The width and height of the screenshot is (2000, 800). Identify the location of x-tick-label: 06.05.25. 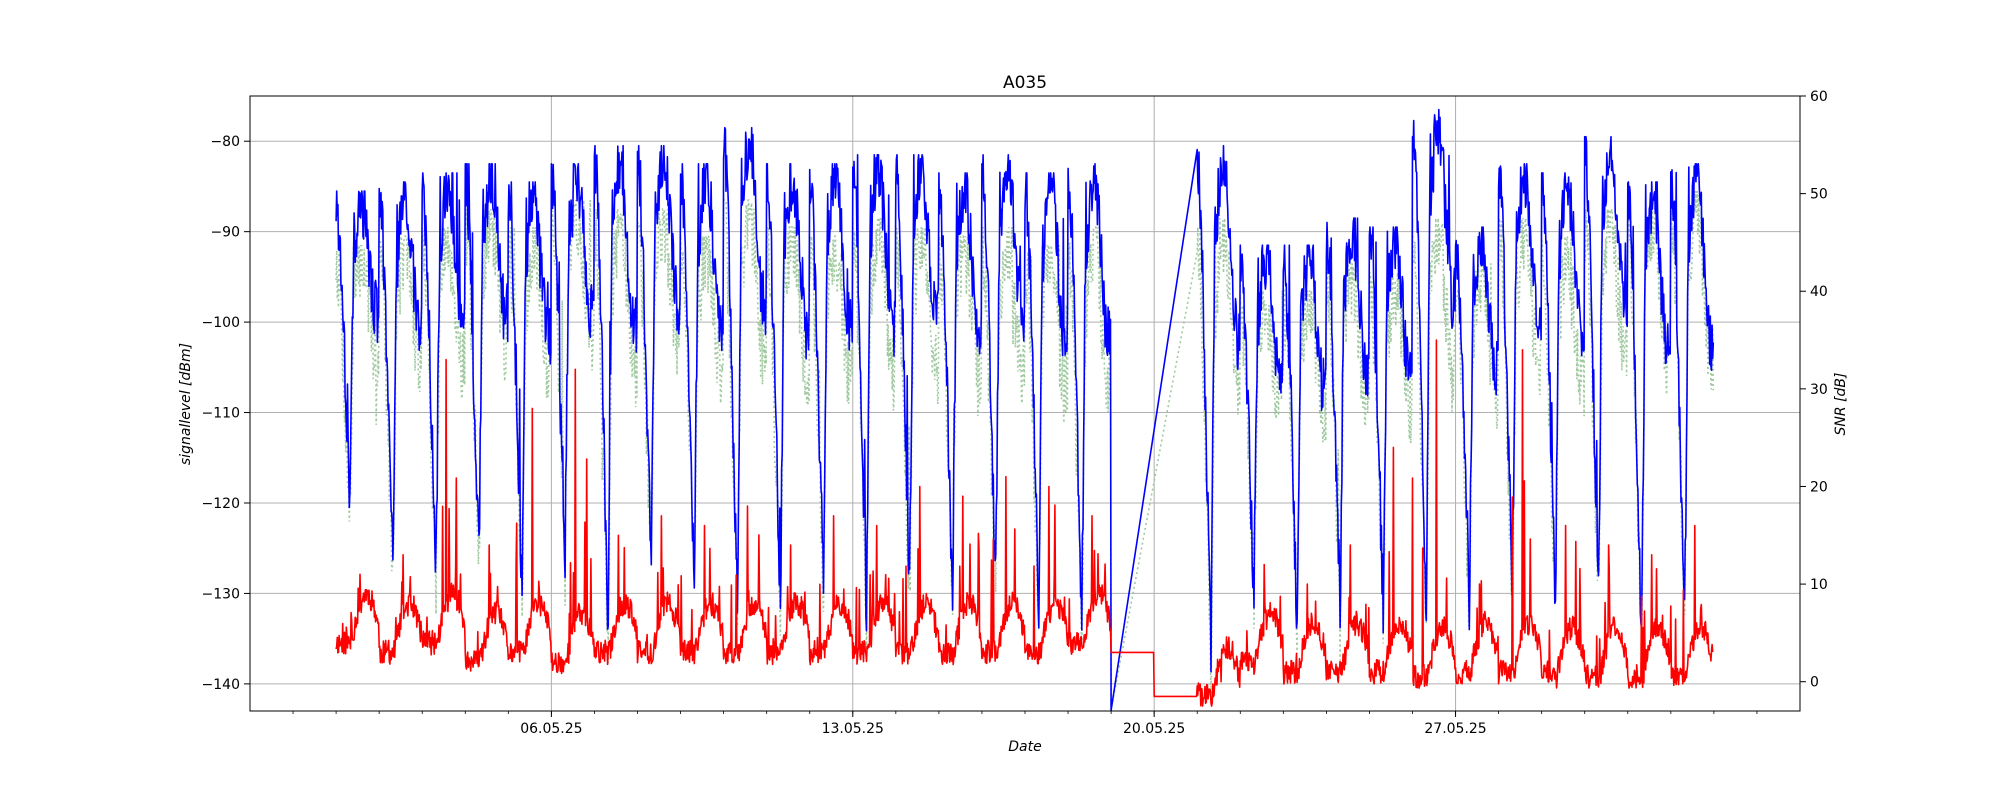
(551, 729).